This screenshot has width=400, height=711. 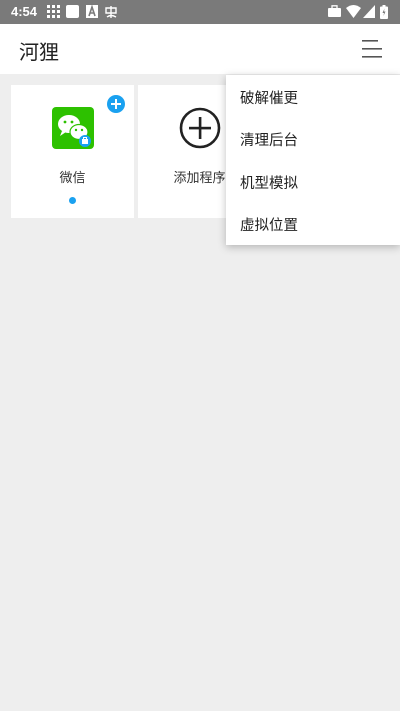 What do you see at coordinates (372, 49) in the screenshot?
I see `hamburger-menu-icon` at bounding box center [372, 49].